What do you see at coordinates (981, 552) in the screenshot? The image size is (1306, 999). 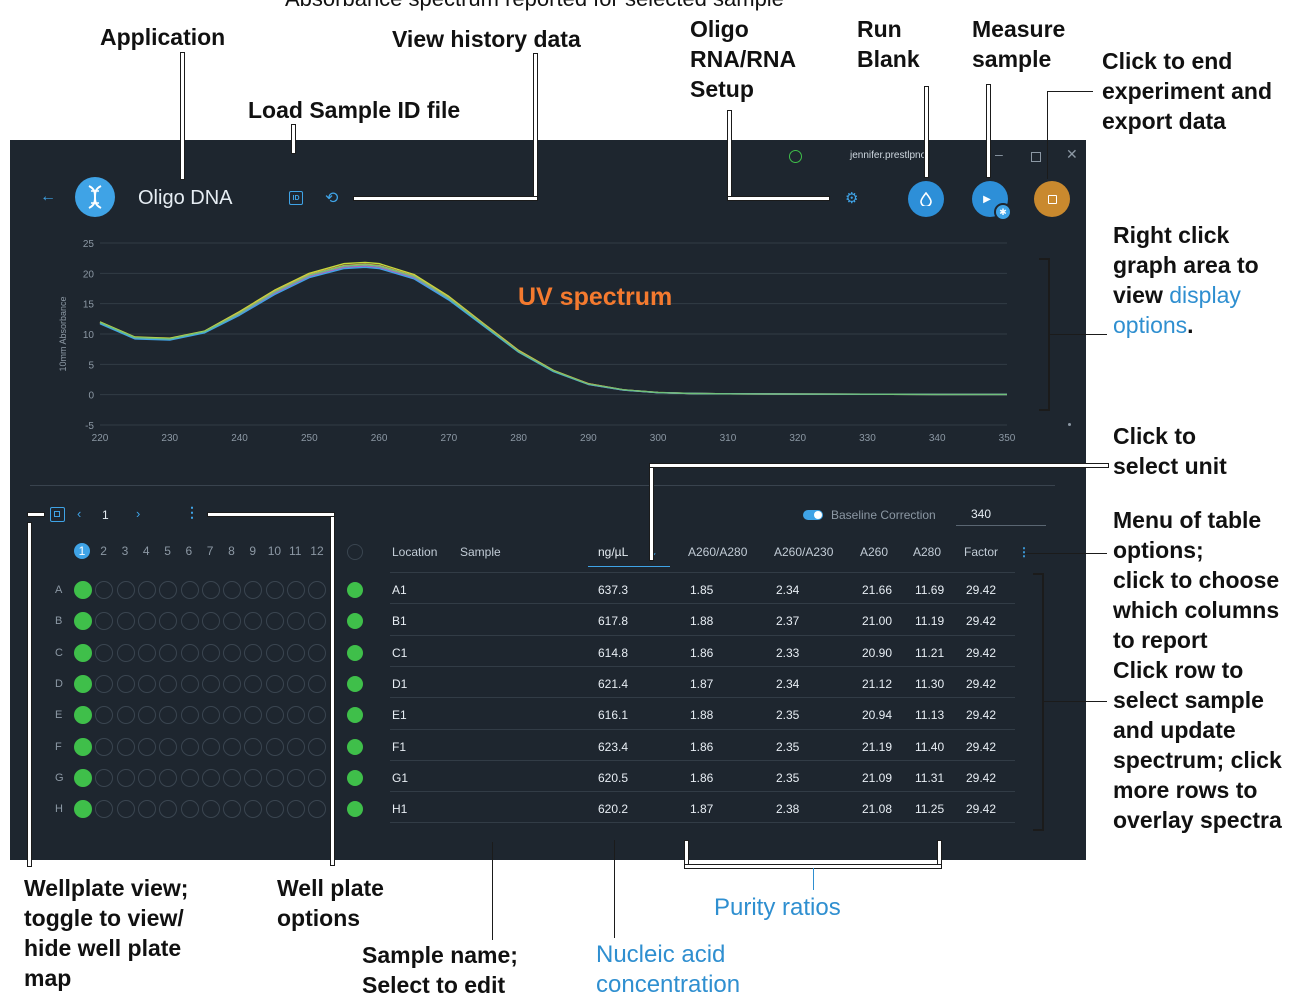 I see `header-factor: Factor` at bounding box center [981, 552].